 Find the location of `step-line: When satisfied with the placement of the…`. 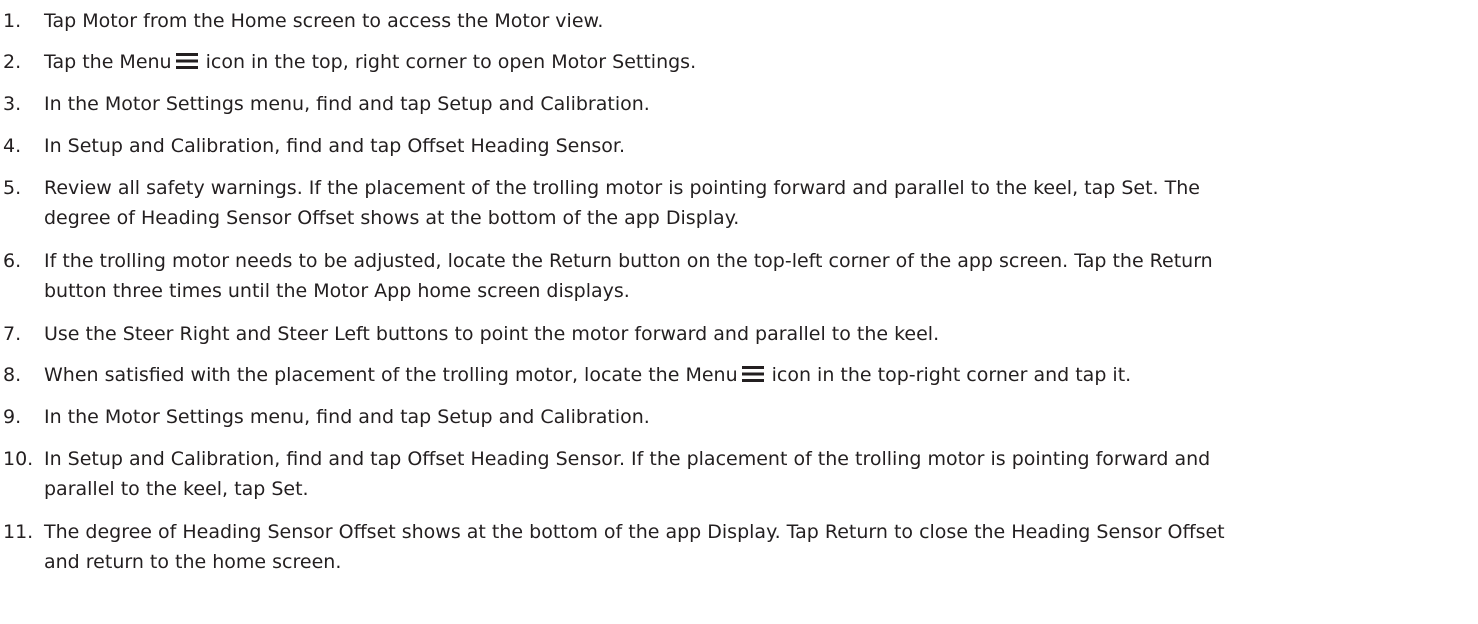

step-line: When satisfied with the placement of the… is located at coordinates (756, 375).